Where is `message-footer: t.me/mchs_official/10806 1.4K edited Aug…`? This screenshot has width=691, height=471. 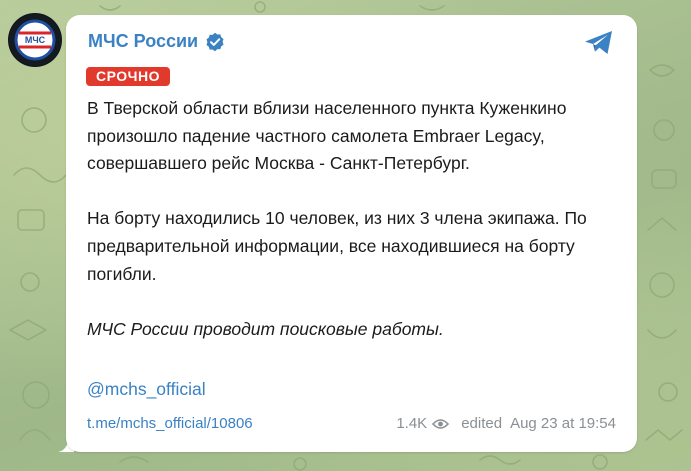
message-footer: t.me/mchs_official/10806 1.4K edited Aug… is located at coordinates (351, 425).